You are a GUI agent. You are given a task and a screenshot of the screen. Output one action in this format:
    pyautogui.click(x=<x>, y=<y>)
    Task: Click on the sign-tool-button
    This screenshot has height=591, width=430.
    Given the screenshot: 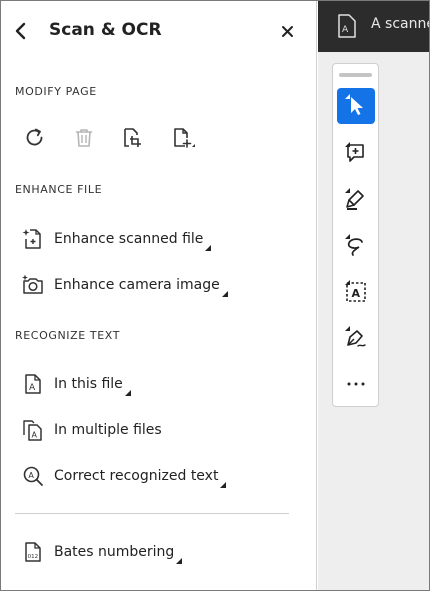 What is the action you would take?
    pyautogui.click(x=356, y=338)
    